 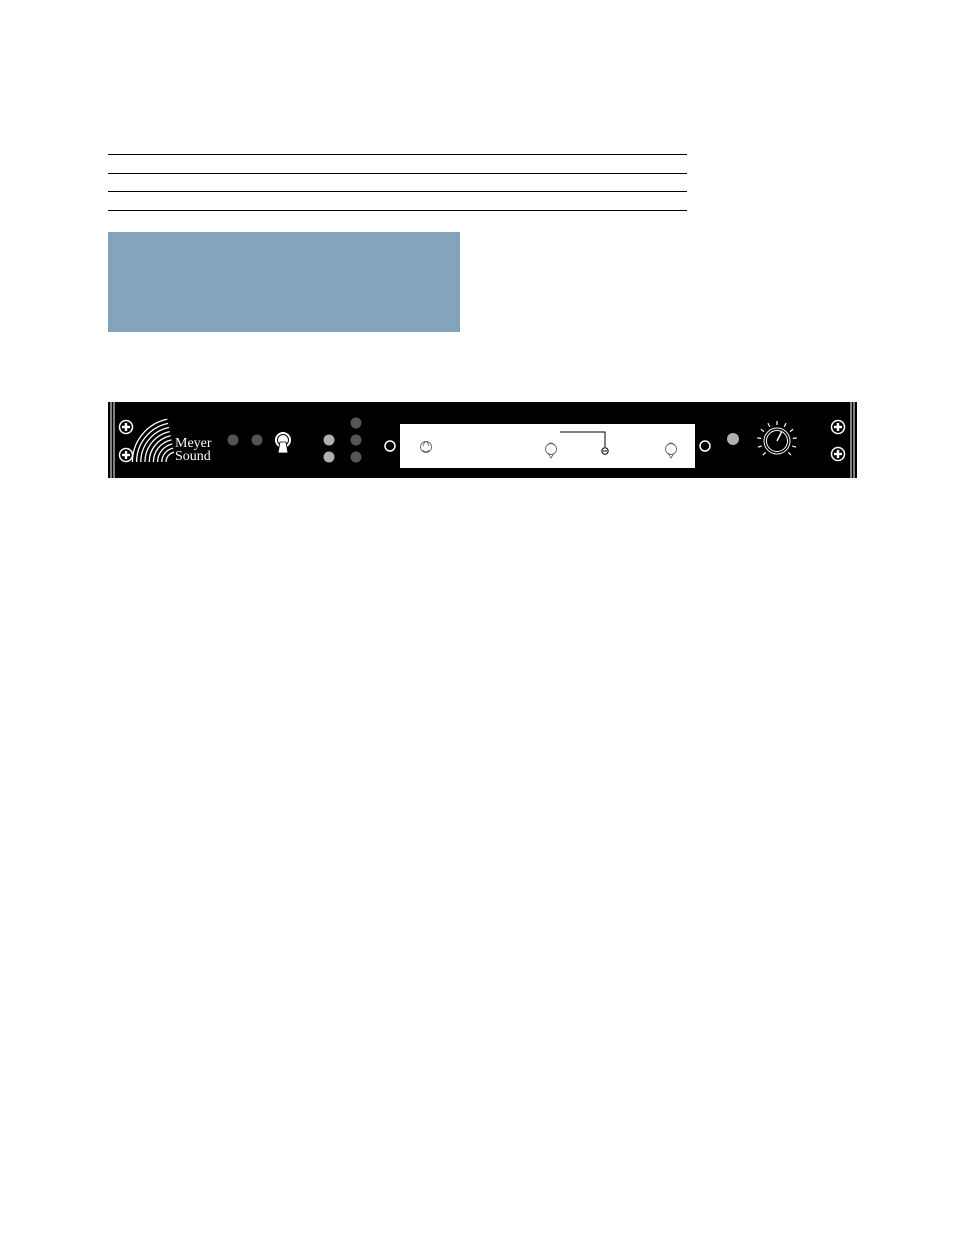 What do you see at coordinates (283, 443) in the screenshot?
I see `power-switch` at bounding box center [283, 443].